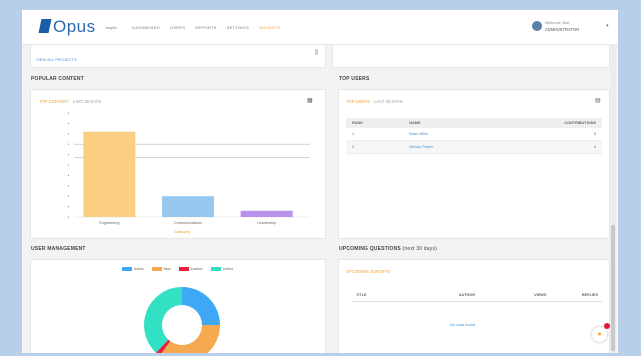 Image resolution: width=641 pixels, height=356 pixels. I want to click on logo-text: Opus, so click(74, 27).